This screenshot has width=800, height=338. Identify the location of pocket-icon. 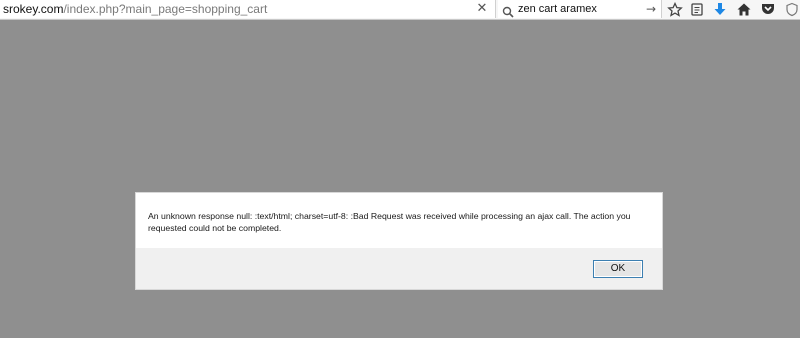
(768, 9).